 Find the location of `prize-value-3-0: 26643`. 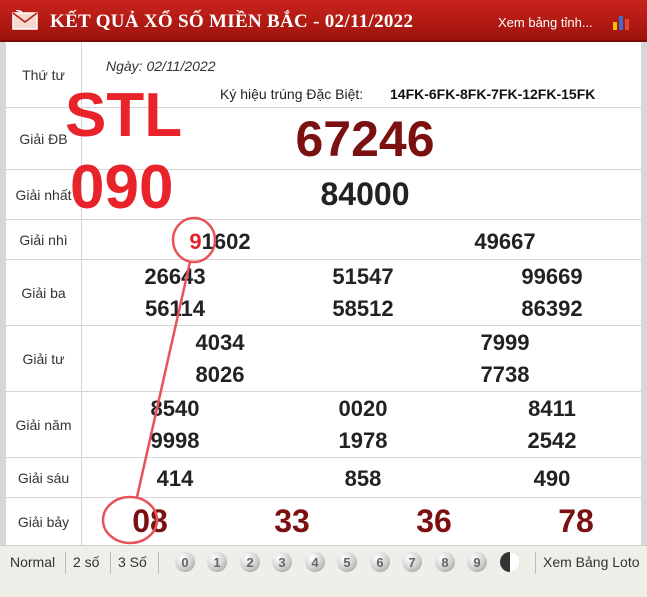

prize-value-3-0: 26643 is located at coordinates (175, 276).